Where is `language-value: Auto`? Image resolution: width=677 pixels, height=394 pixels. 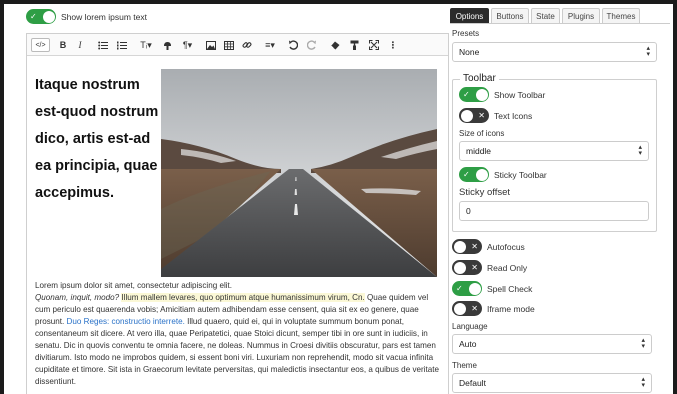 language-value: Auto is located at coordinates (468, 344).